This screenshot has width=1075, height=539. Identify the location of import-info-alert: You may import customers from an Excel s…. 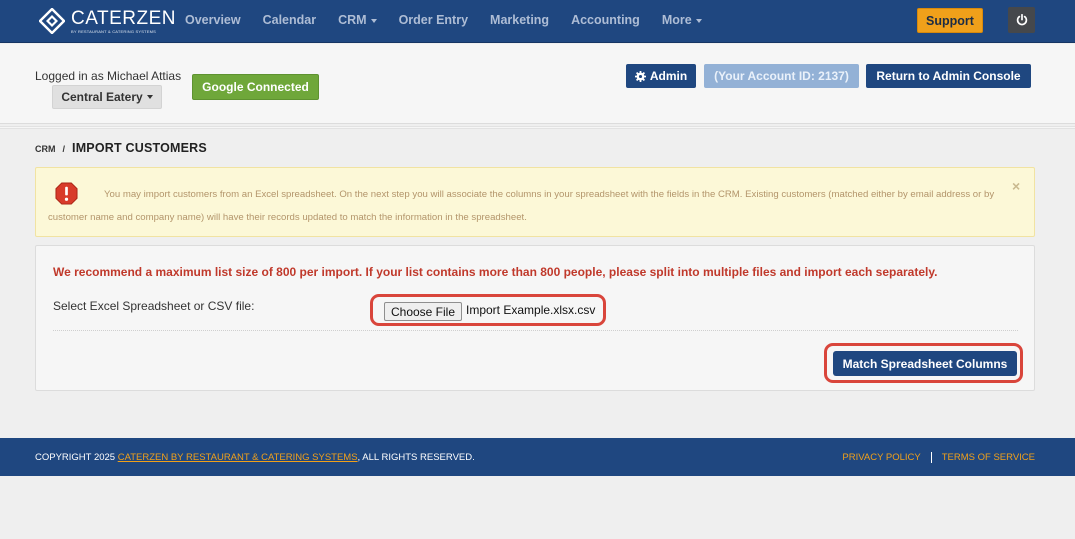
(535, 202).